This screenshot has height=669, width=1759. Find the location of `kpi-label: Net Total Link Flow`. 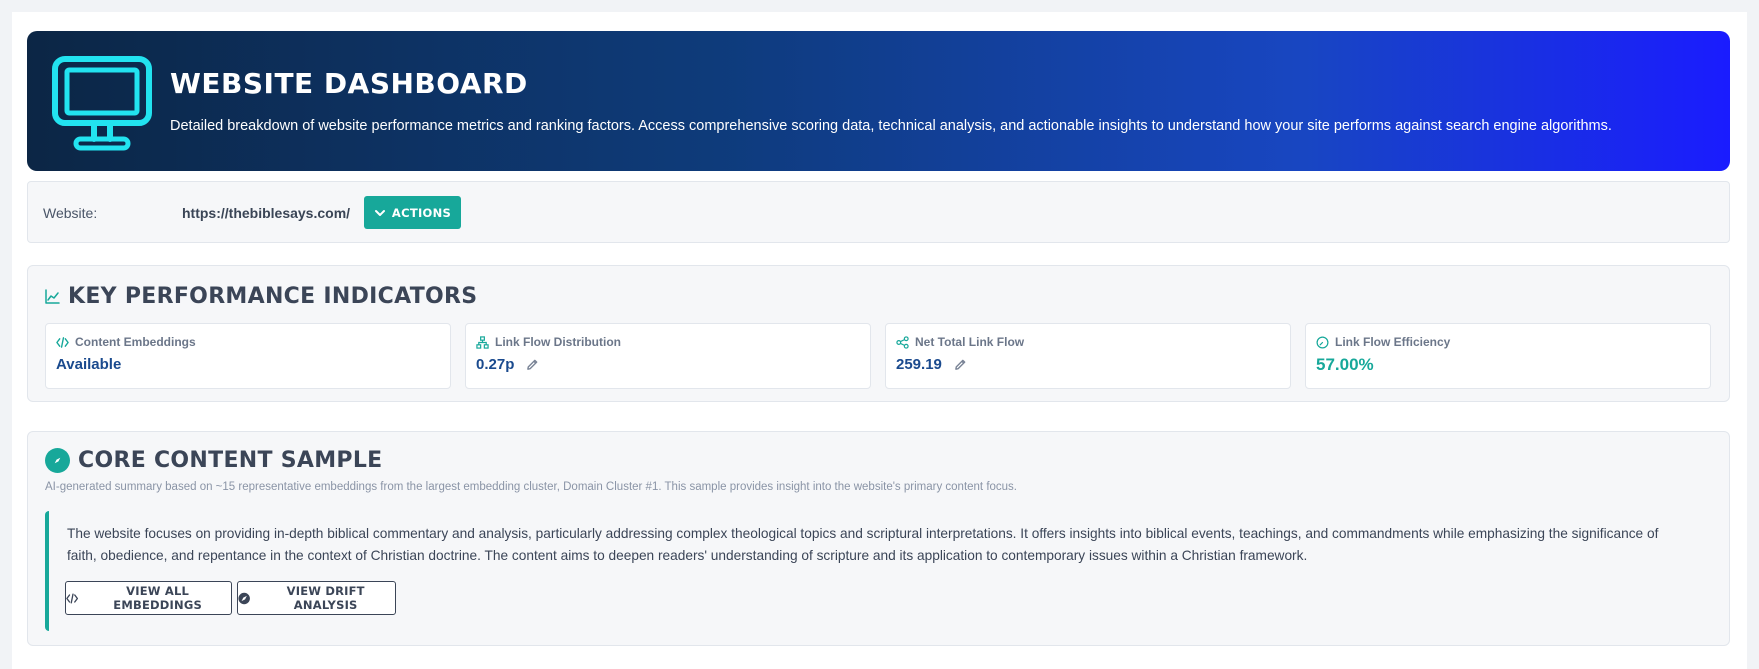

kpi-label: Net Total Link Flow is located at coordinates (970, 342).